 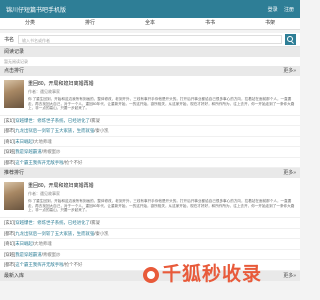 I want to click on list-item: [穿越]我是穿越霸道/青椒蛋炒, so click(x=150, y=152).